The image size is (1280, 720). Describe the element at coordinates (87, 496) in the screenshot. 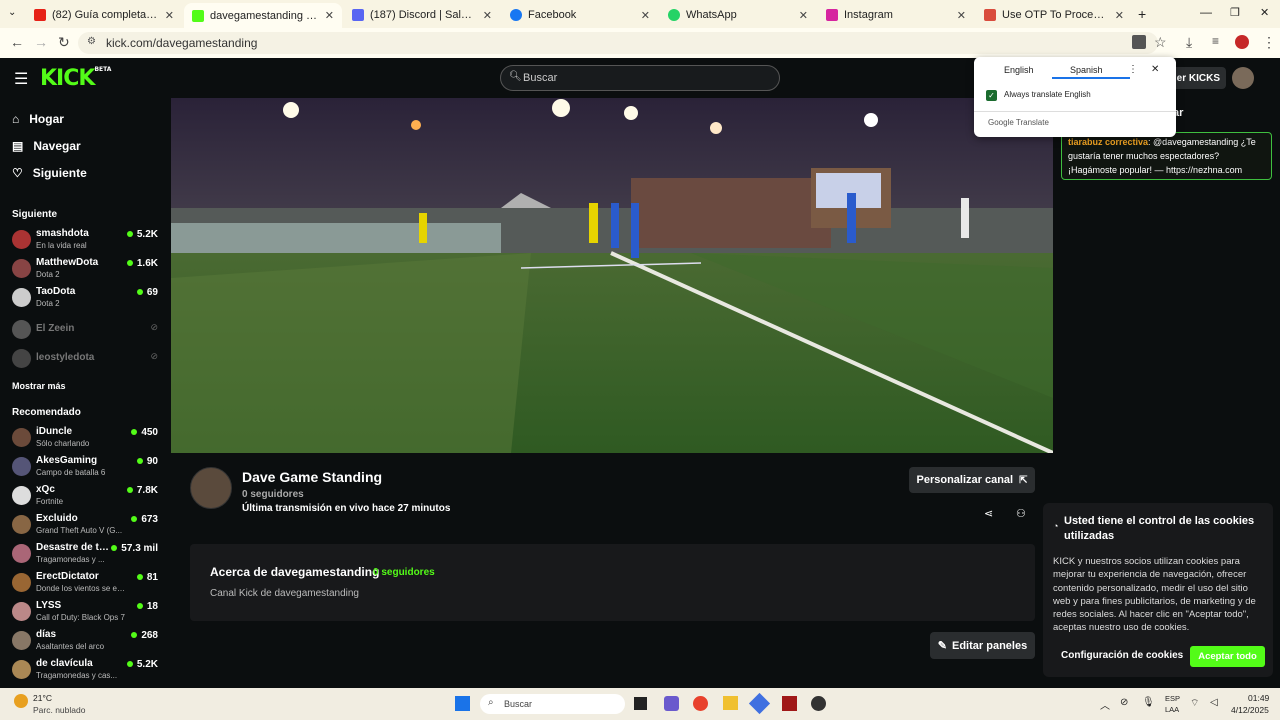

I see `sidebar-channel-xqc: xQc Fortnite 7.8K` at that location.